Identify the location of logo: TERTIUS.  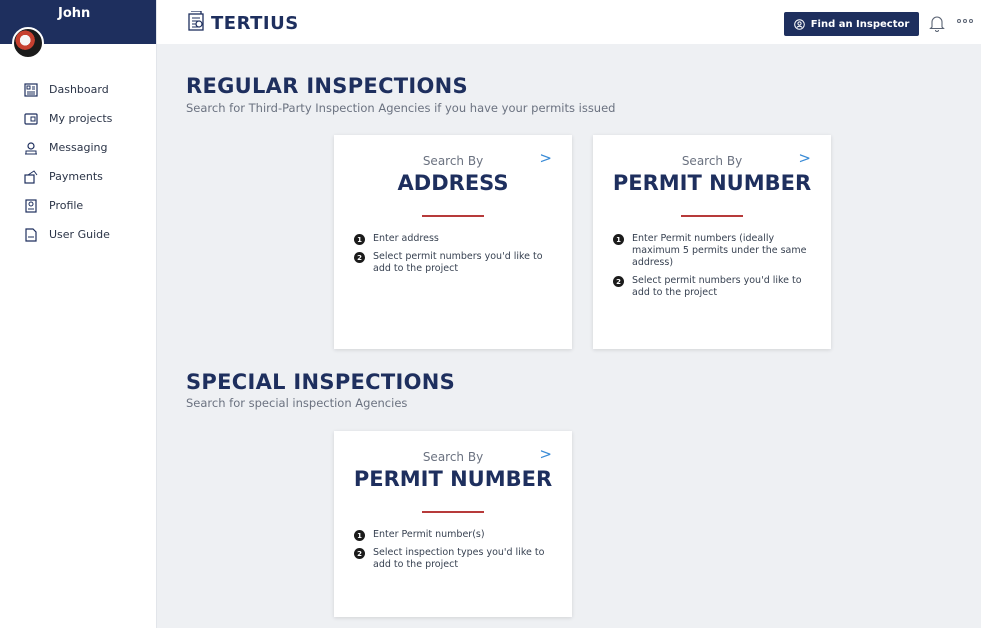
(243, 22).